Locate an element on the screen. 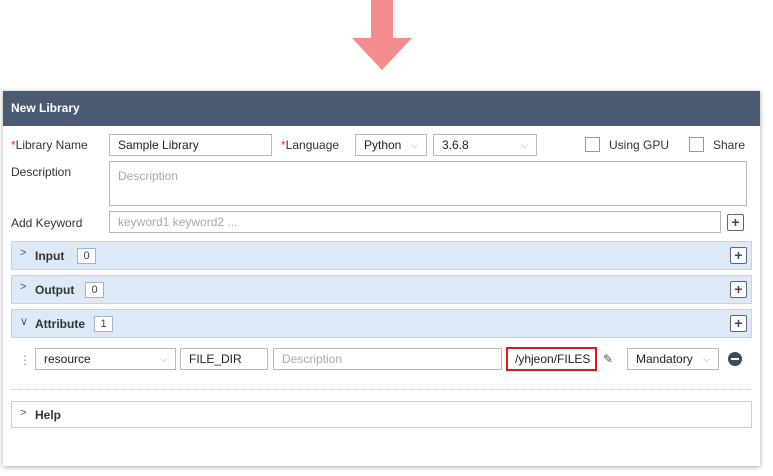 The width and height of the screenshot is (773, 476). output-count-badge: 0 is located at coordinates (94, 290).